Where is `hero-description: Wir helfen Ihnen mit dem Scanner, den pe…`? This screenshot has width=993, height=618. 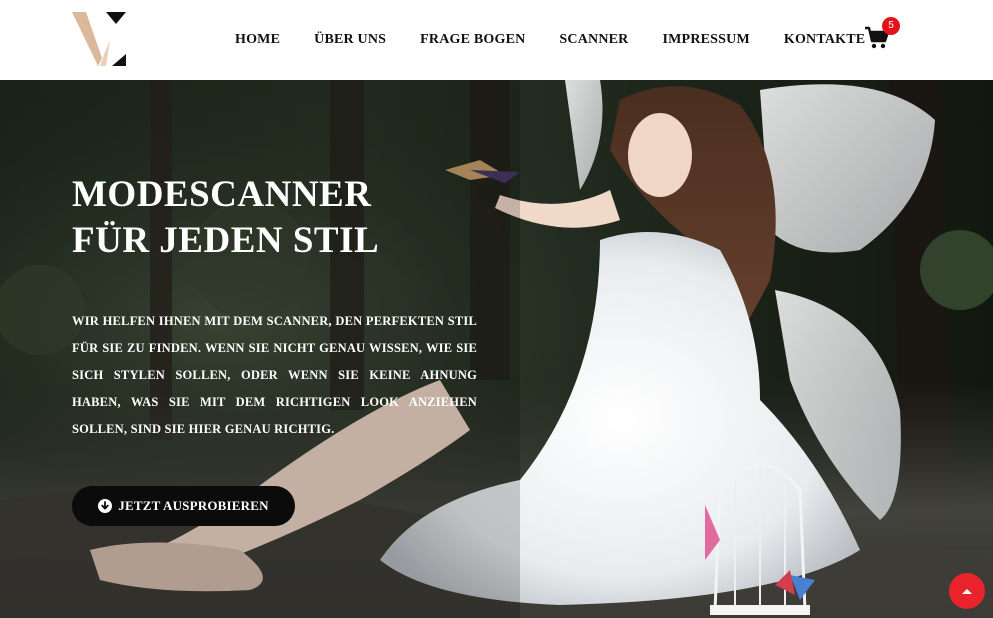
hero-description: Wir helfen Ihnen mit dem Scanner, den pe… is located at coordinates (274, 375).